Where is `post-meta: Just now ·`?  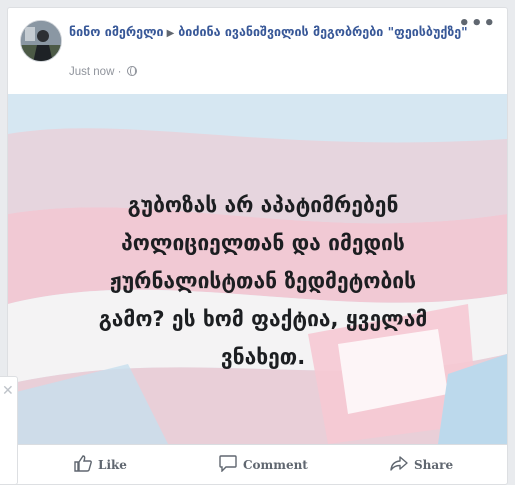
post-meta: Just now · is located at coordinates (103, 72).